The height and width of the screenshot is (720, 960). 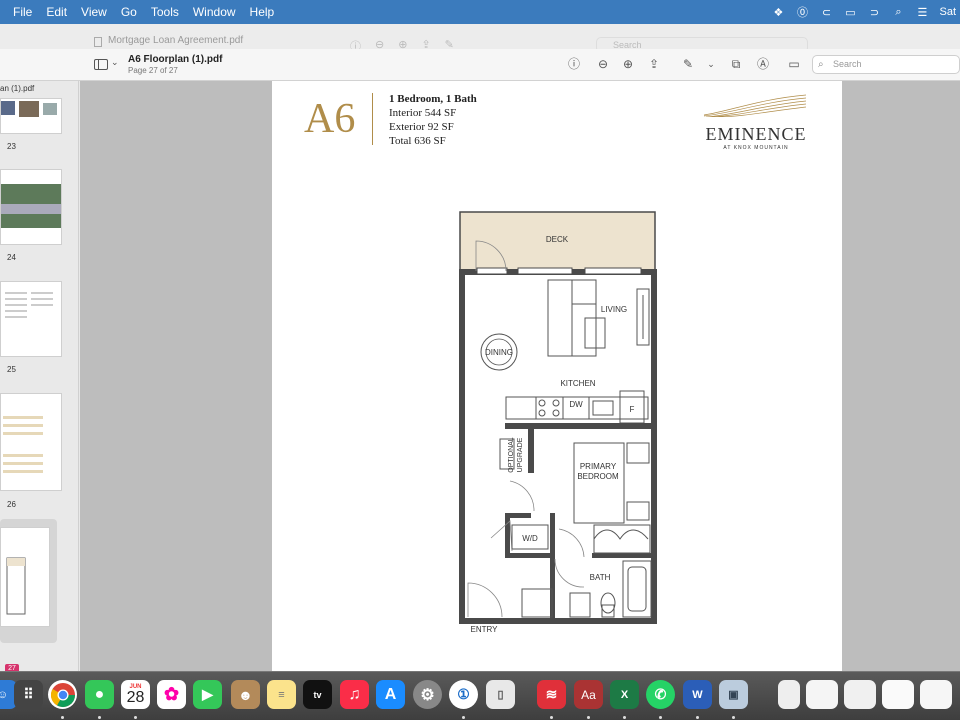 I want to click on floorplan-drawing, so click(x=558, y=417).